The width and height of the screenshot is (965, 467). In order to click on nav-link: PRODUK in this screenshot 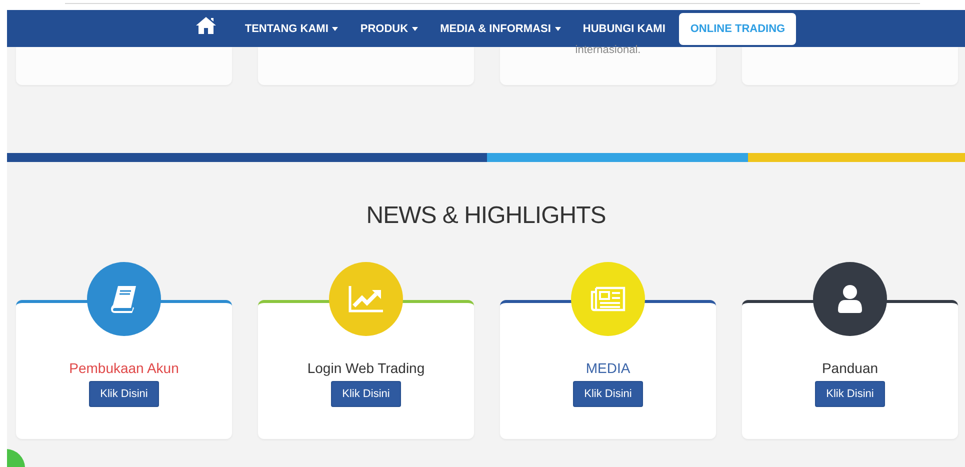, I will do `click(389, 28)`.